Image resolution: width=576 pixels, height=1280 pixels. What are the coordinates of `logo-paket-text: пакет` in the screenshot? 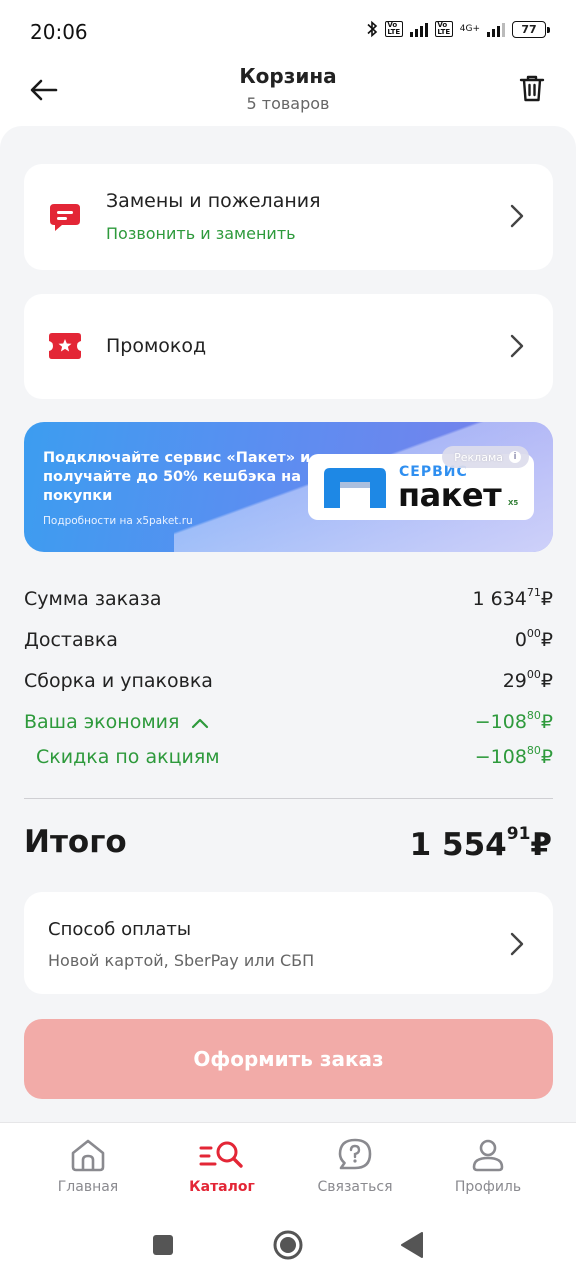 It's located at (450, 495).